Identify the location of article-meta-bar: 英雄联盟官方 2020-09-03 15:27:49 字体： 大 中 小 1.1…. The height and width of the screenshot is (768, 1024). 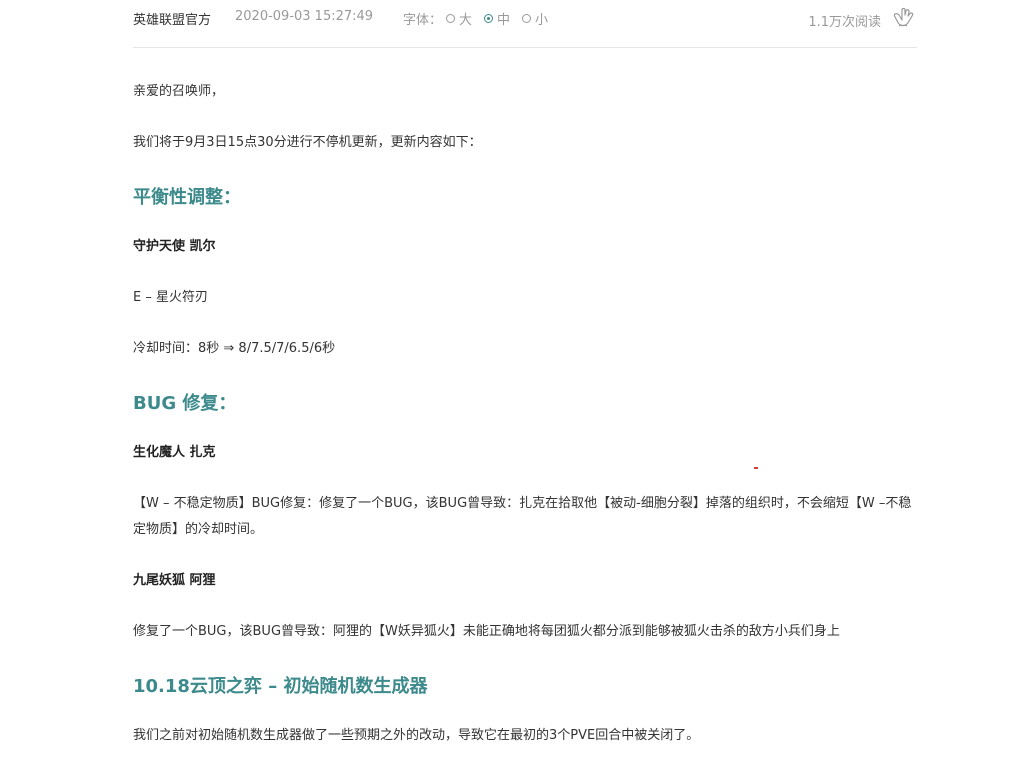
(525, 24).